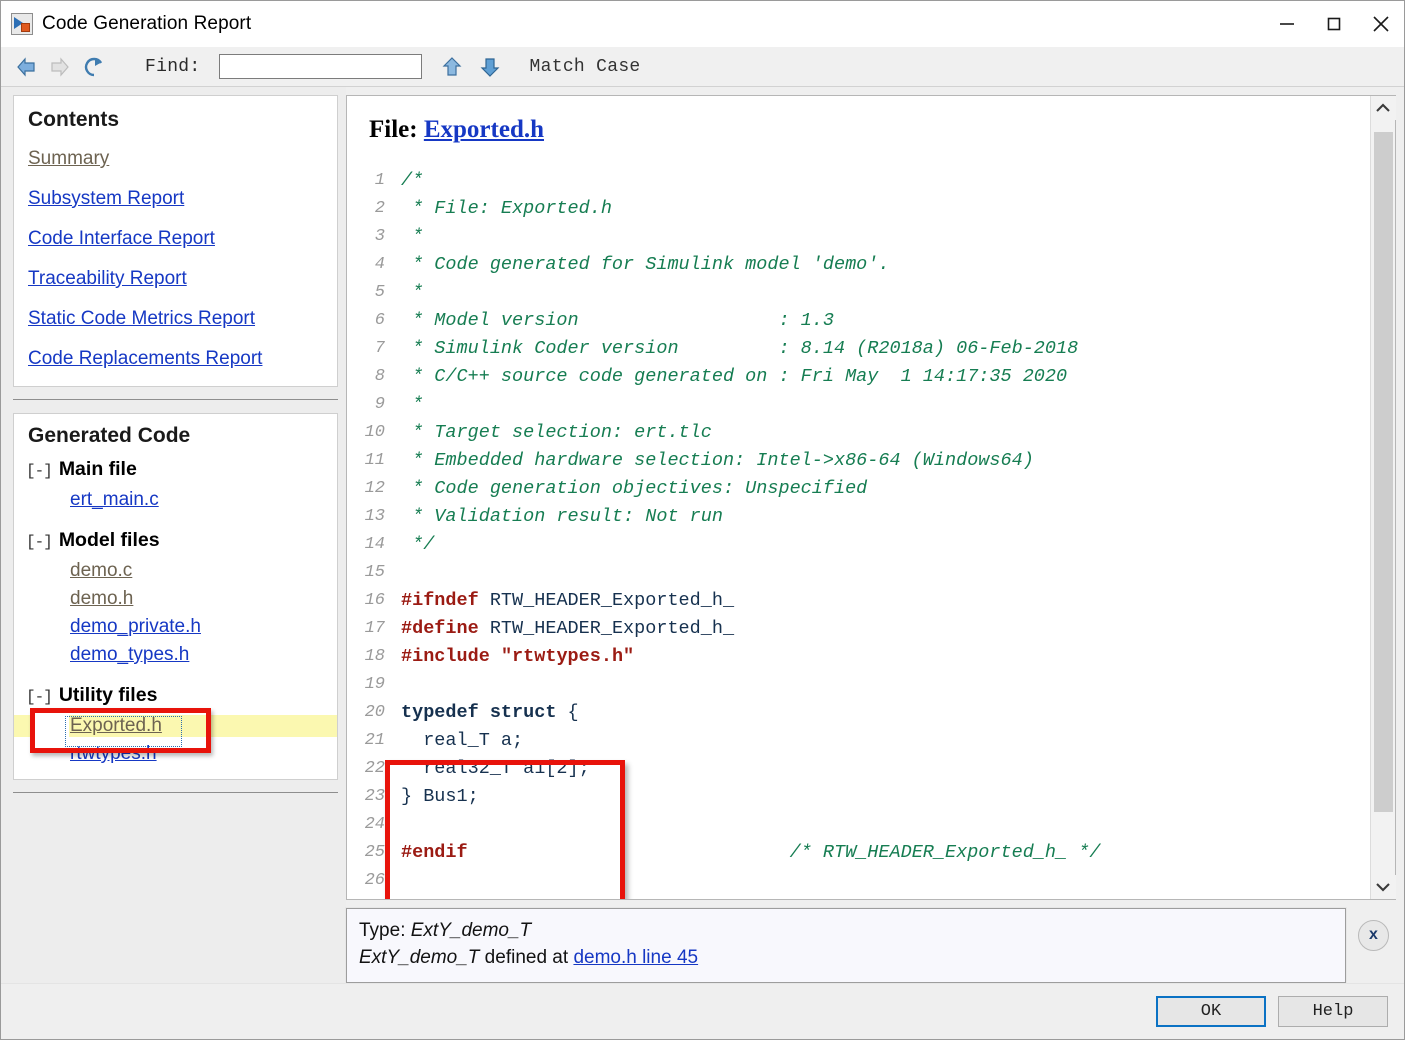 This screenshot has width=1405, height=1040. I want to click on tree-group-label: Main file, so click(97, 469).